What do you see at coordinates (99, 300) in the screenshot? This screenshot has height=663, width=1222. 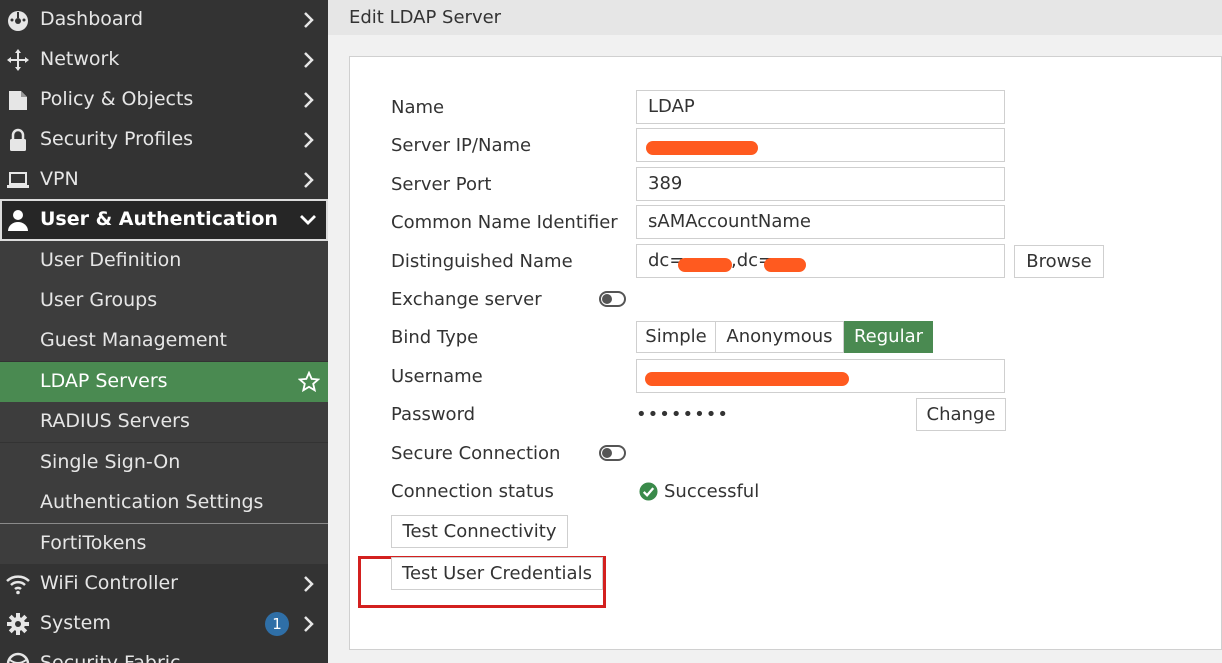 I see `sidebar-subitem-label: User Groups` at bounding box center [99, 300].